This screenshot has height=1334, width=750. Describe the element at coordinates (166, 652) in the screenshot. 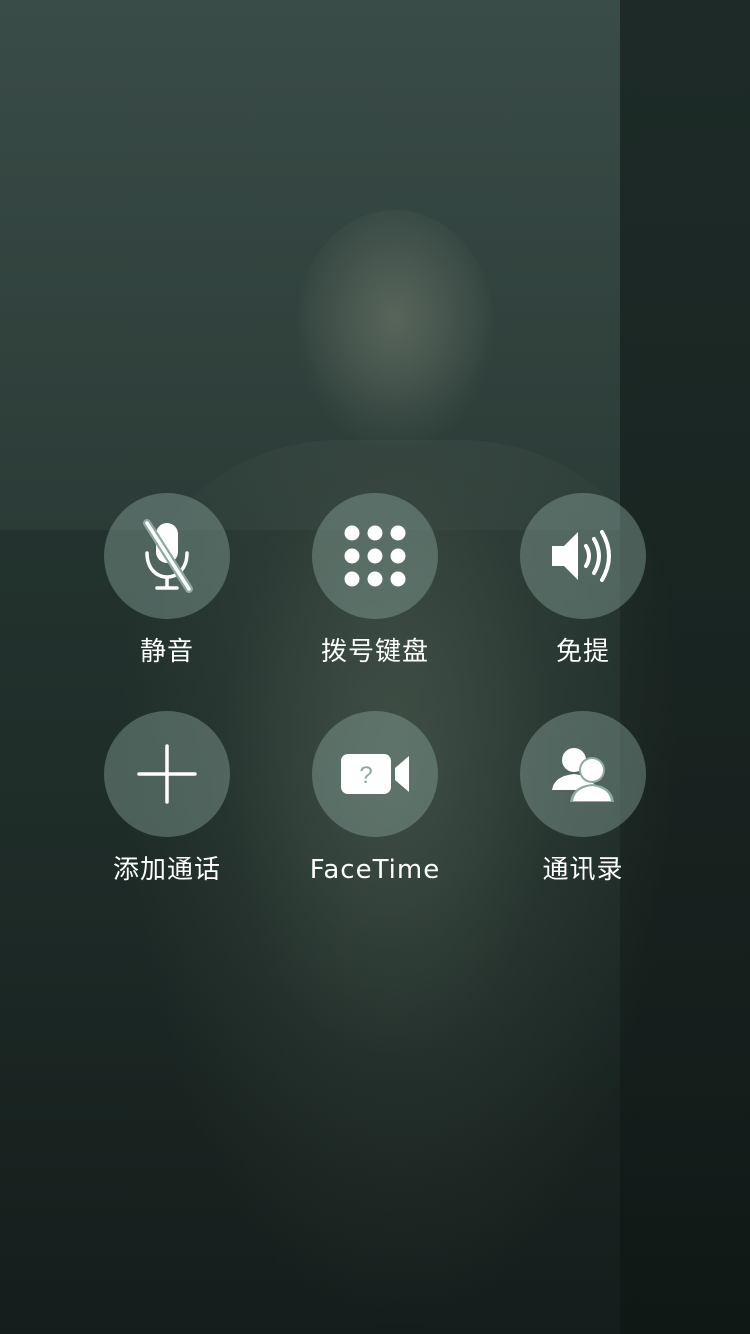

I see `mute-label: 静音` at that location.